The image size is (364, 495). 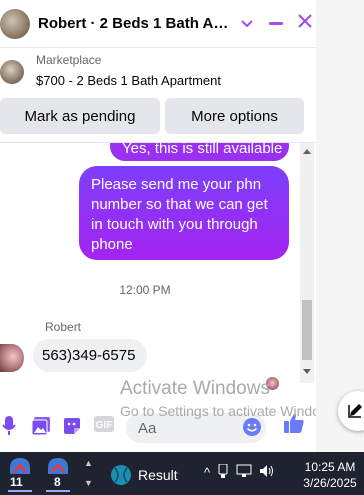 I want to click on gallery-icon, so click(x=41, y=428).